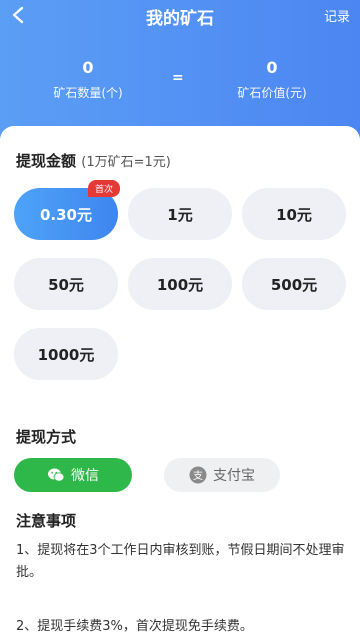 The image size is (360, 640). What do you see at coordinates (234, 476) in the screenshot?
I see `alipay-label: 支付宝` at bounding box center [234, 476].